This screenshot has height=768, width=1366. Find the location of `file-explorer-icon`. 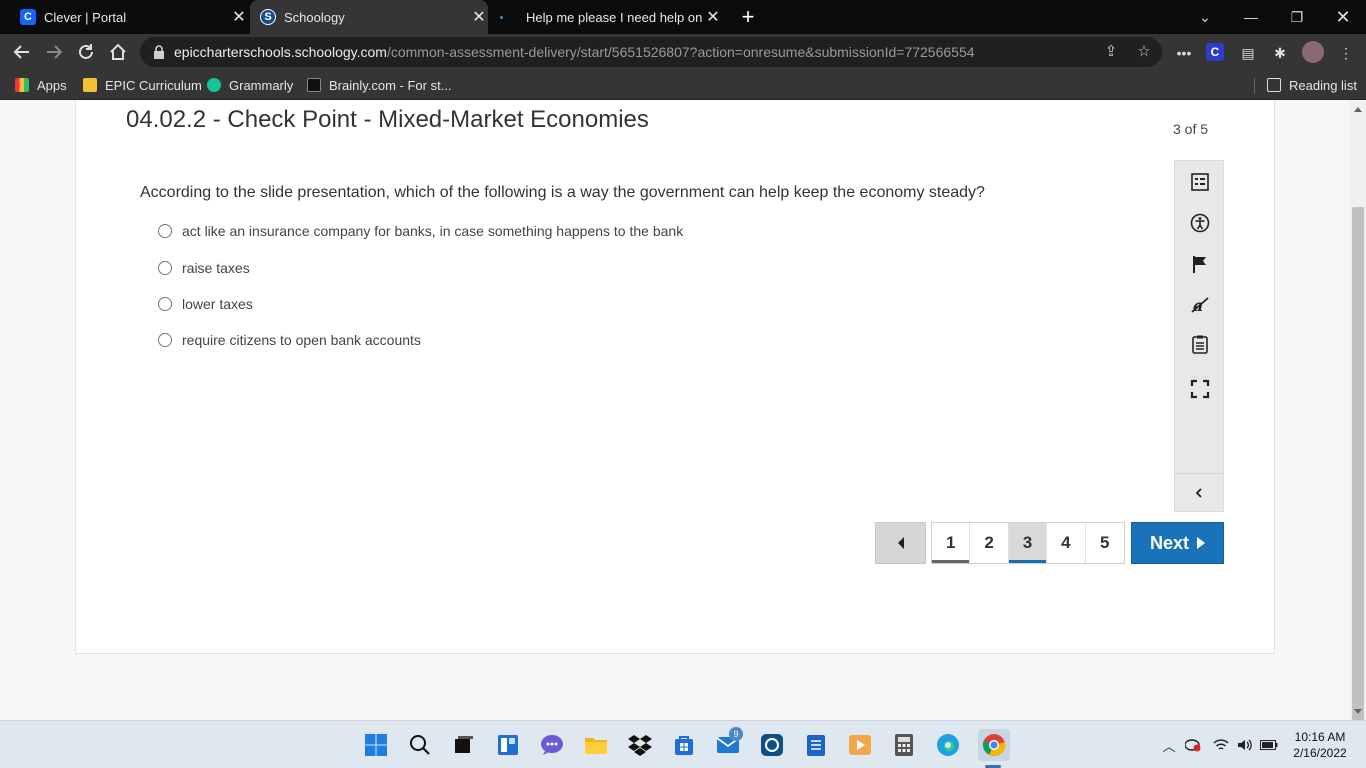

file-explorer-icon is located at coordinates (596, 745).